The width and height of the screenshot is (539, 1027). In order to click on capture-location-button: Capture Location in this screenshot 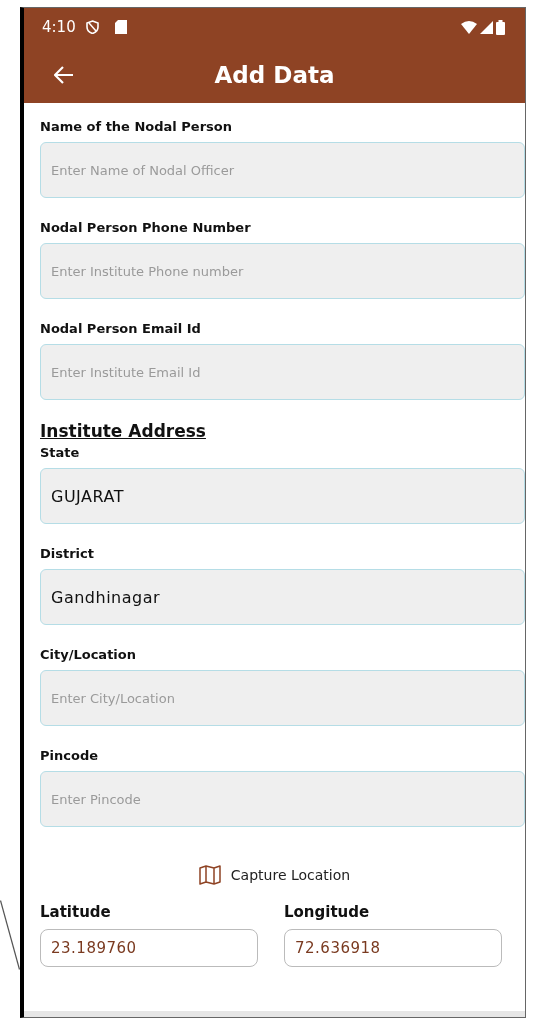, I will do `click(274, 875)`.